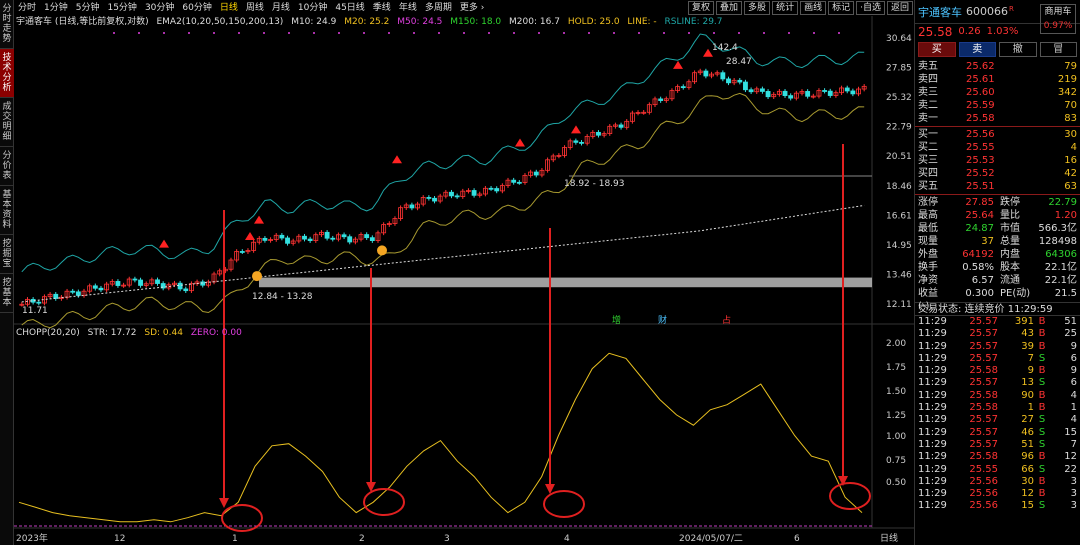 The height and width of the screenshot is (545, 1080). Describe the element at coordinates (1058, 19) in the screenshot. I see `sector-badge: 商用车 0.97%` at that location.